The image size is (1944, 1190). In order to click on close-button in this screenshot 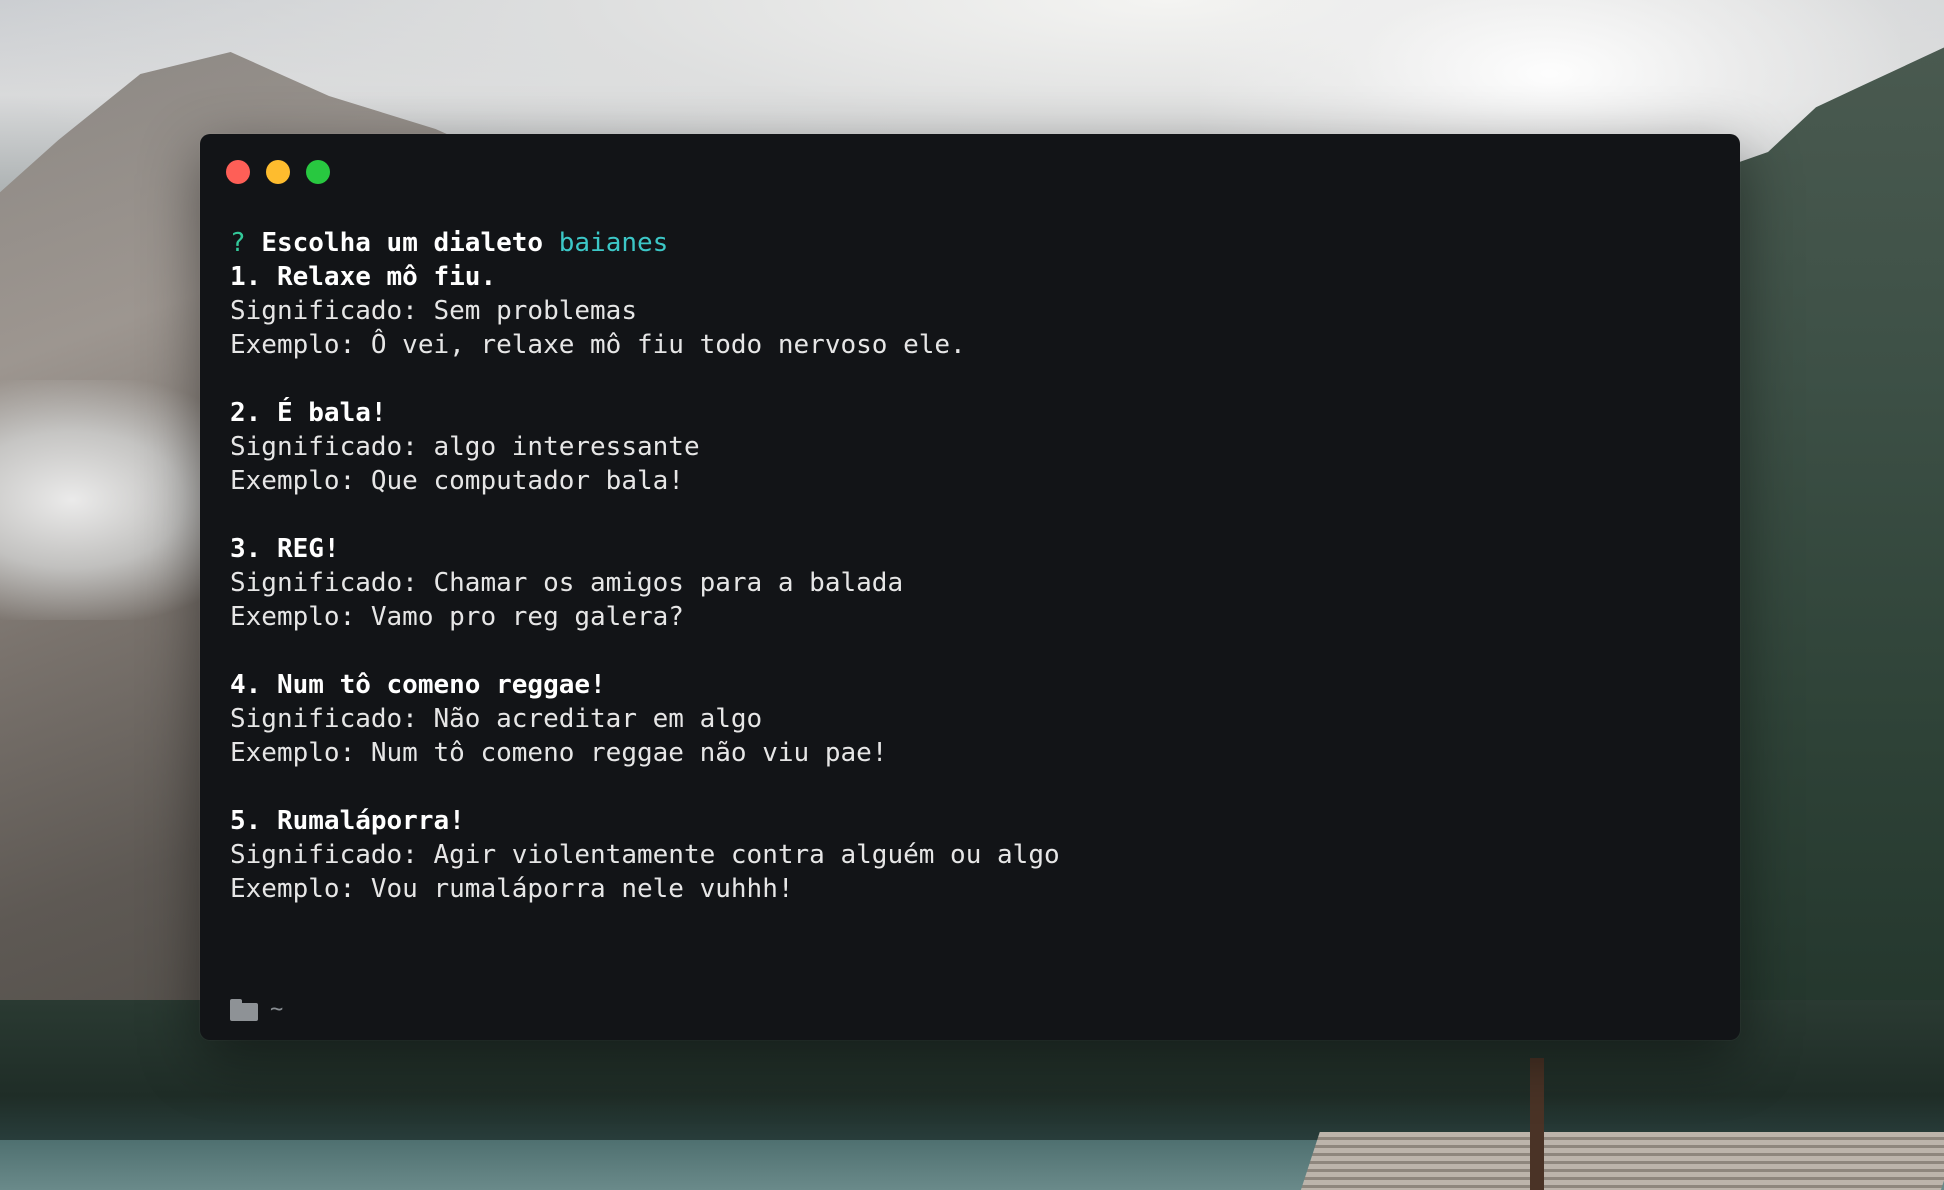, I will do `click(238, 172)`.